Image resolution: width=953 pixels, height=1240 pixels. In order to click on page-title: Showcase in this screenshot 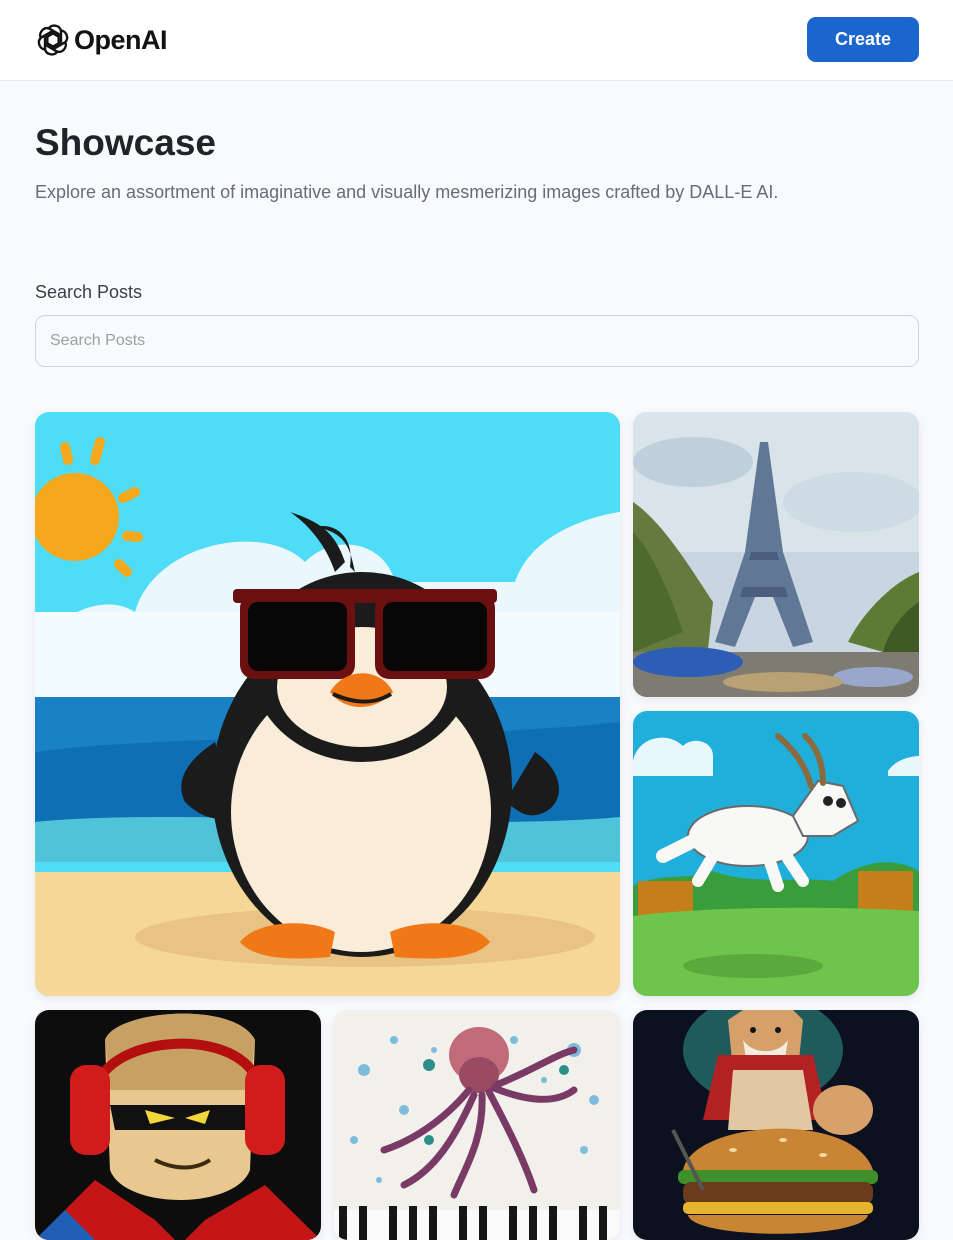, I will do `click(125, 142)`.